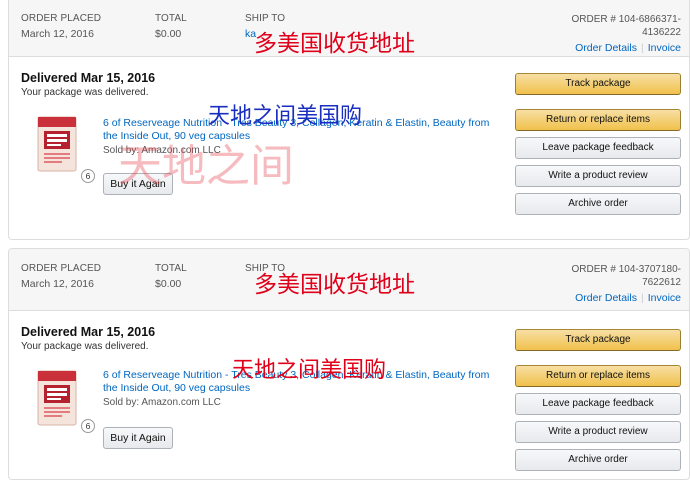  Describe the element at coordinates (626, 269) in the screenshot. I see `order-number-line1: ORDER # 104-3707180-` at that location.